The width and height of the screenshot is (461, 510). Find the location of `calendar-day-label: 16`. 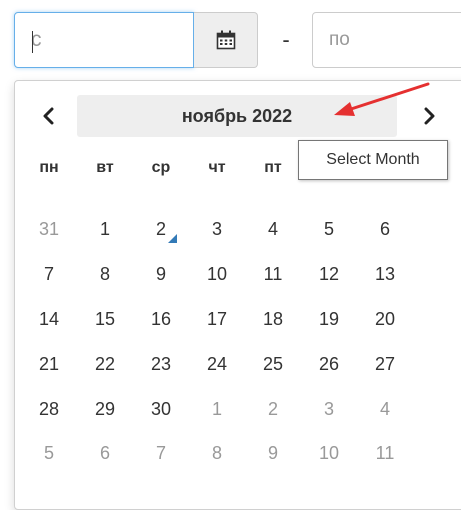

calendar-day-label: 16 is located at coordinates (161, 318).